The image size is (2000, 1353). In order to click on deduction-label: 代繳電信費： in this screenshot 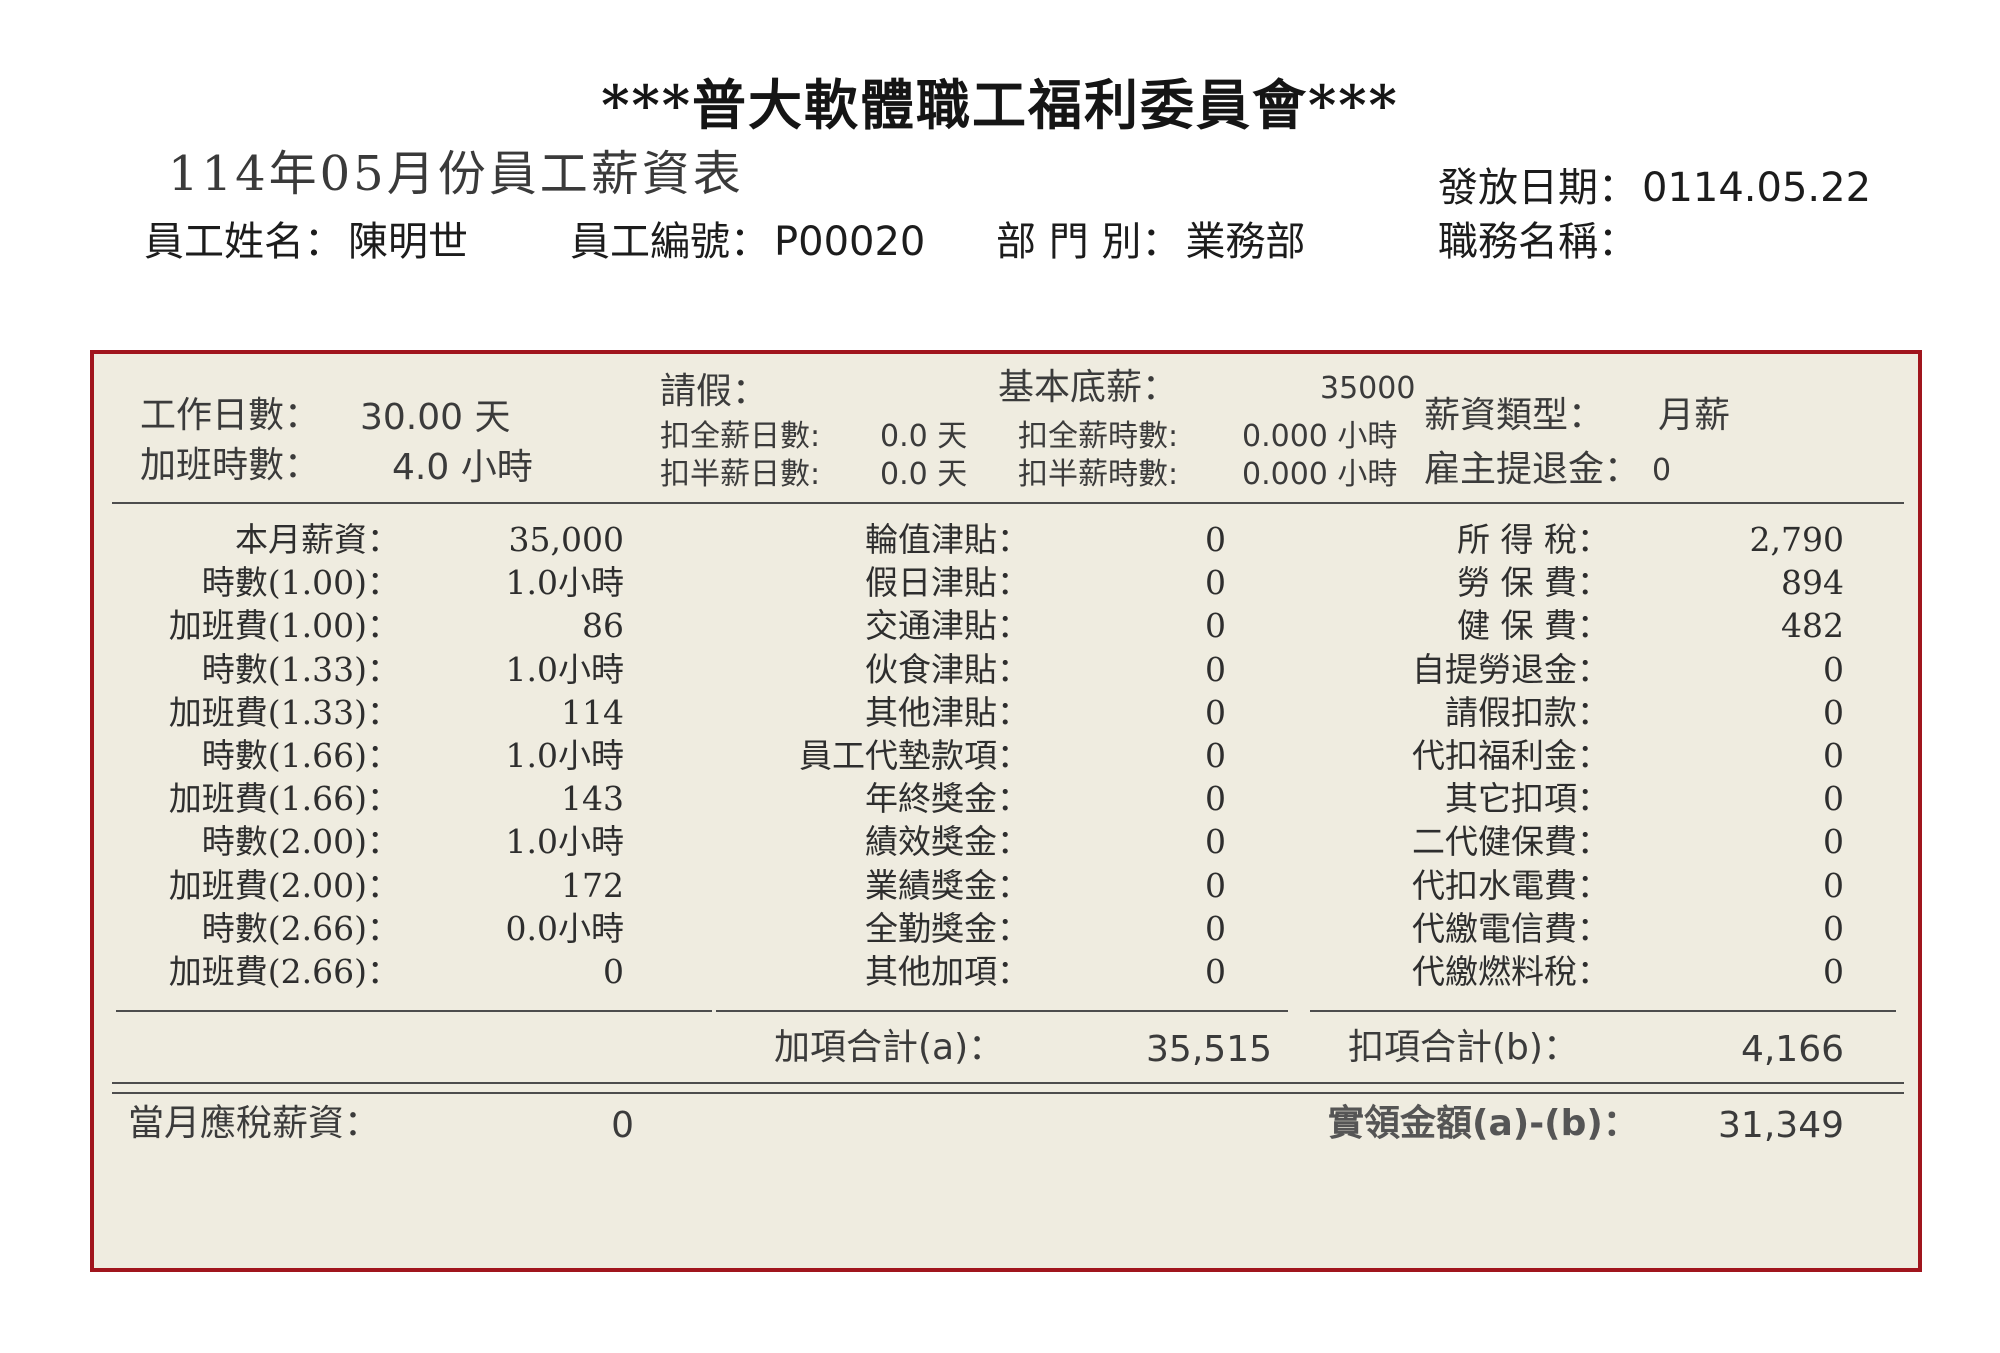, I will do `click(1511, 928)`.